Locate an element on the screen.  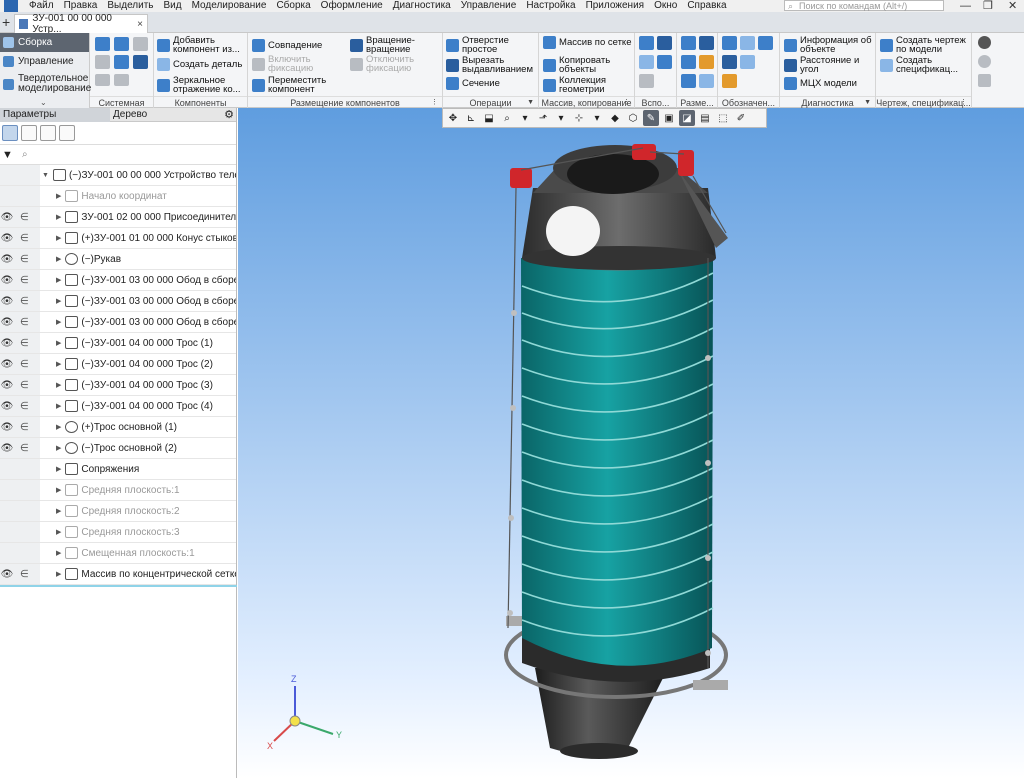
roughness-icon is located at coordinates (747, 43).